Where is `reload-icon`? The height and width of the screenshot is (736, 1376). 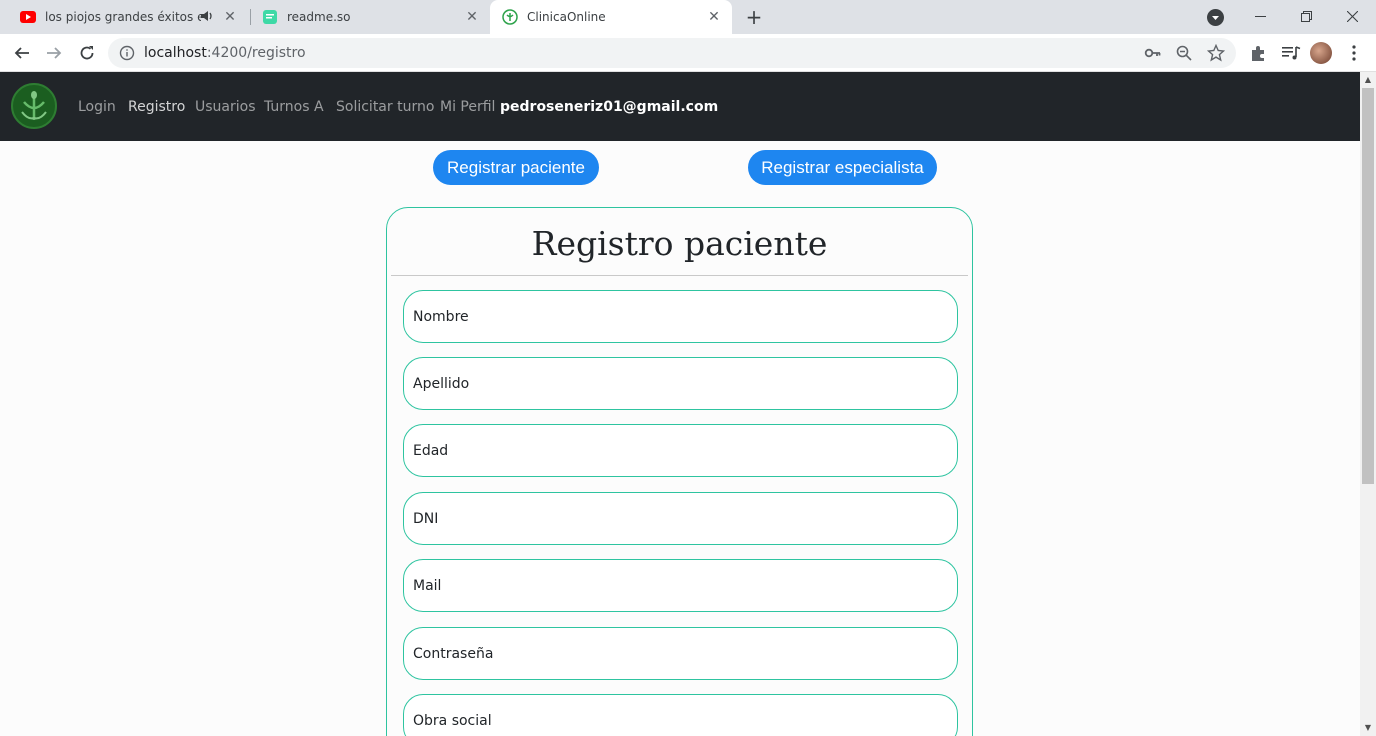
reload-icon is located at coordinates (87, 53).